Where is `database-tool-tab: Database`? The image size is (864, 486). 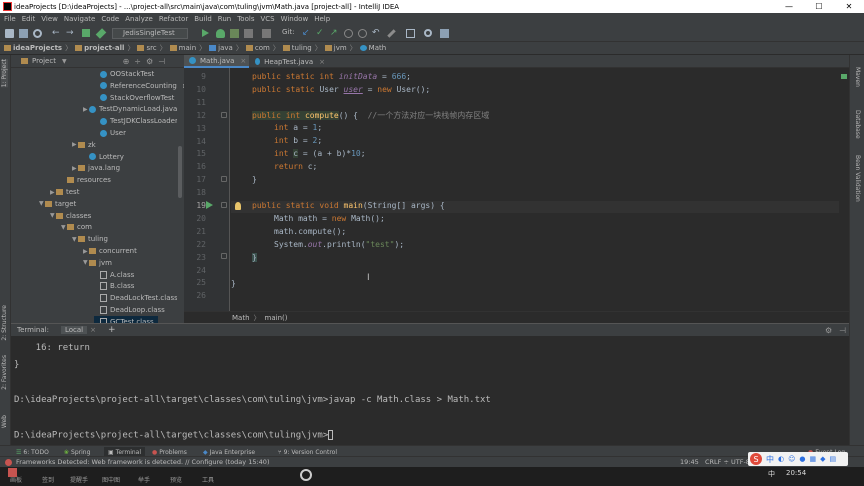 database-tool-tab: Database is located at coordinates (857, 124).